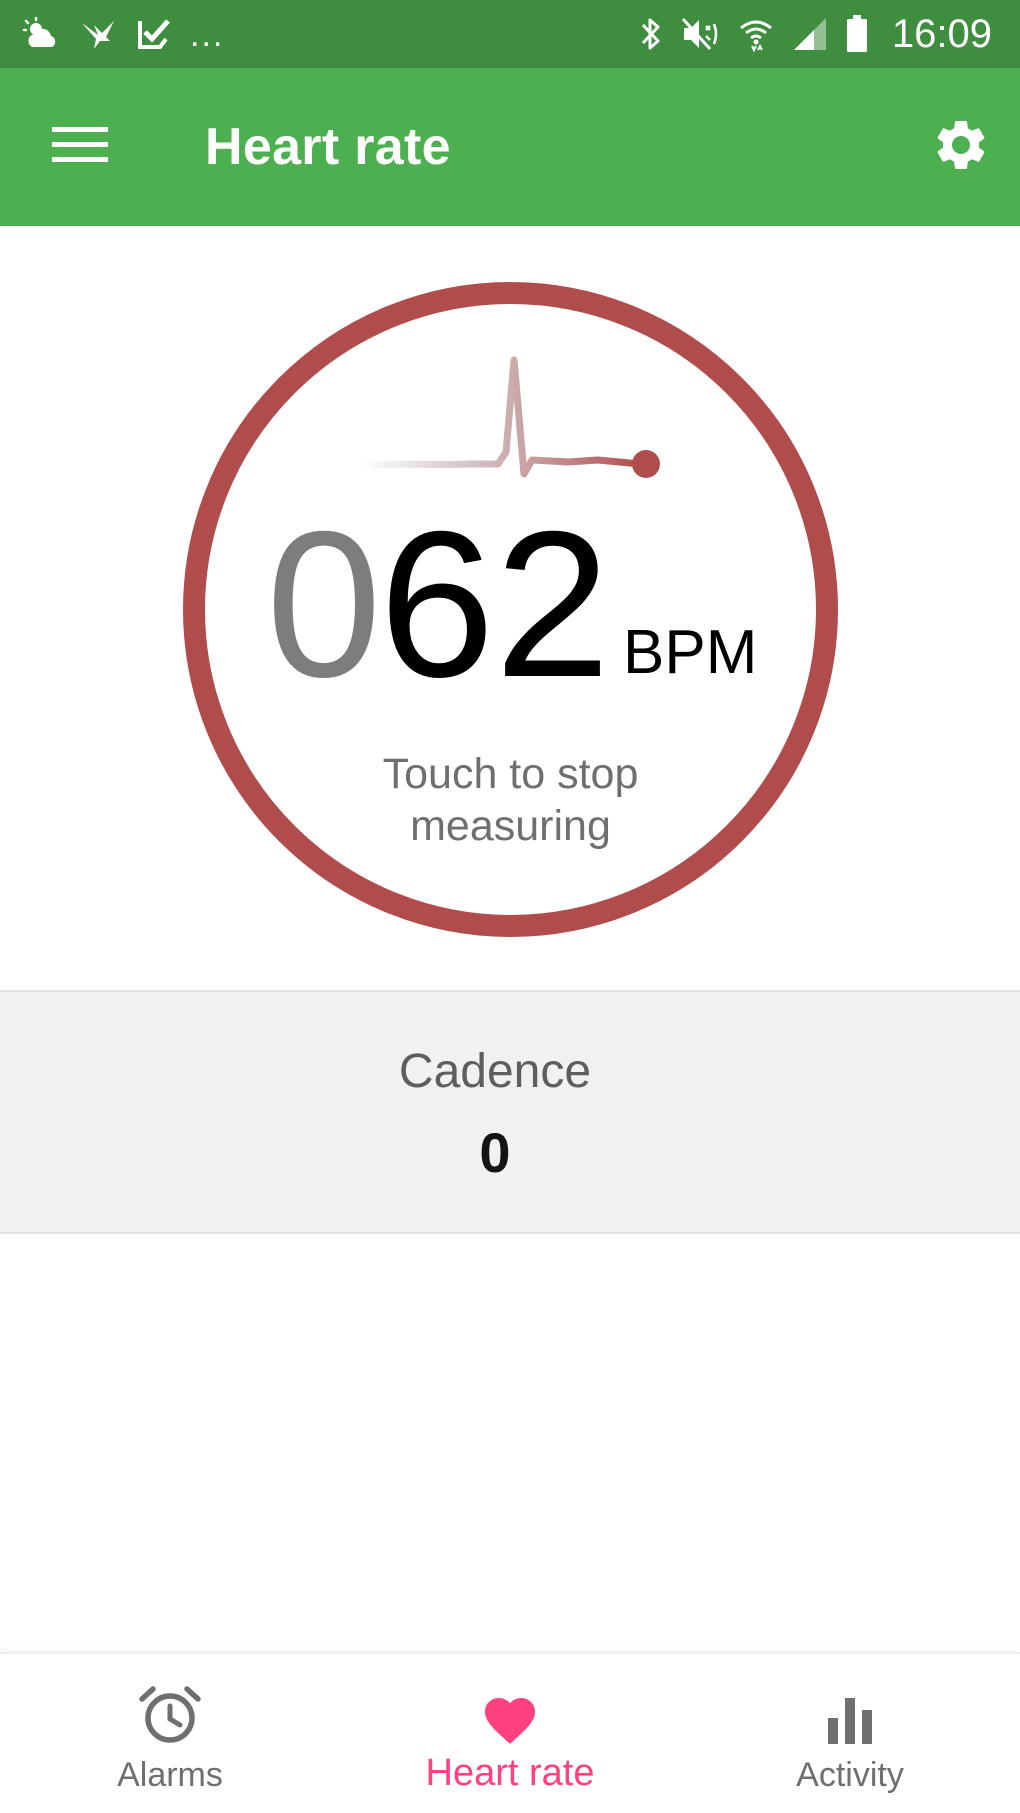  Describe the element at coordinates (700, 34) in the screenshot. I see `mute-icon` at that location.